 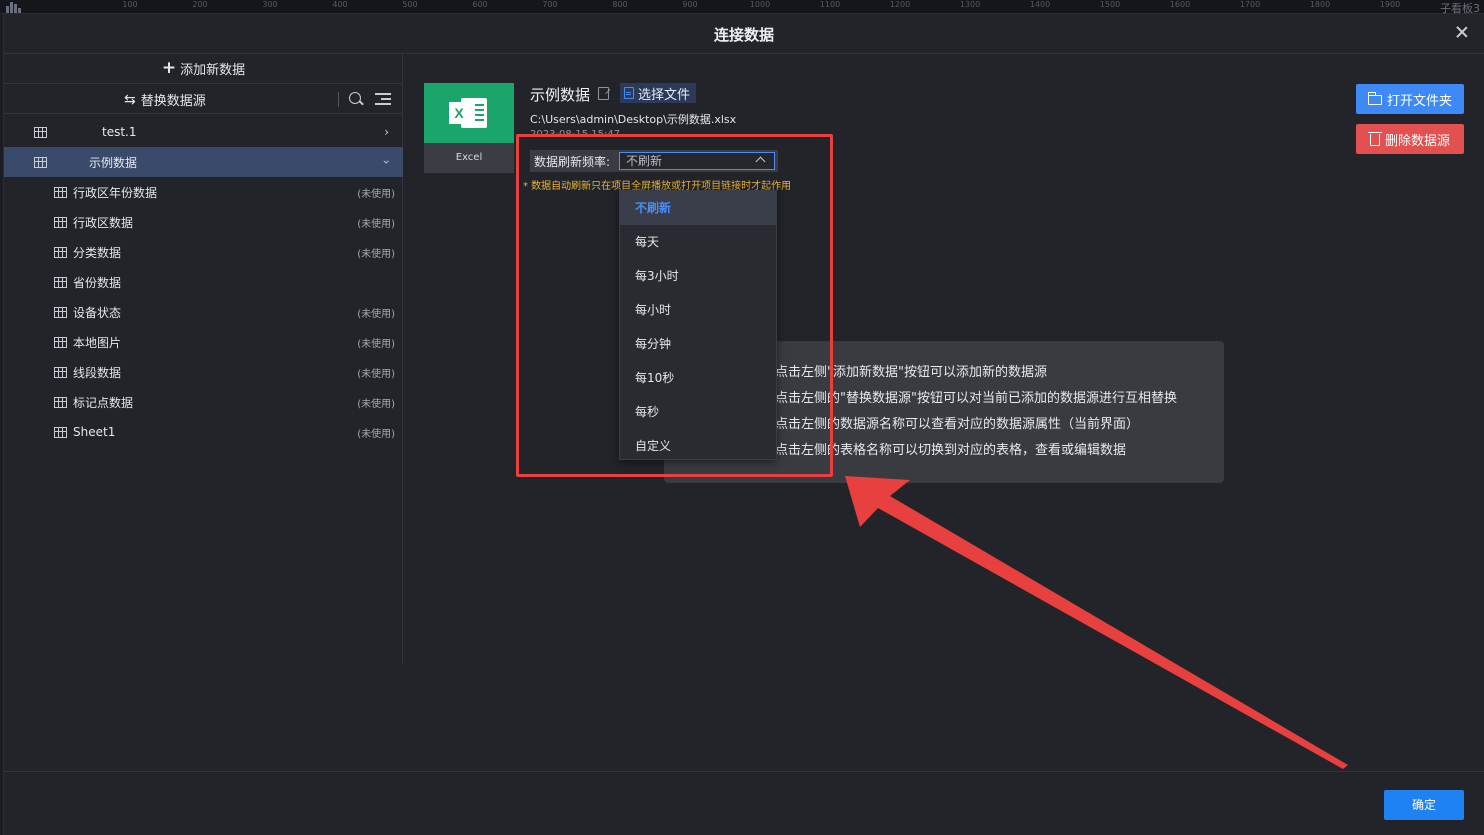 What do you see at coordinates (386, 132) in the screenshot?
I see `chevron-right-icon: ›` at bounding box center [386, 132].